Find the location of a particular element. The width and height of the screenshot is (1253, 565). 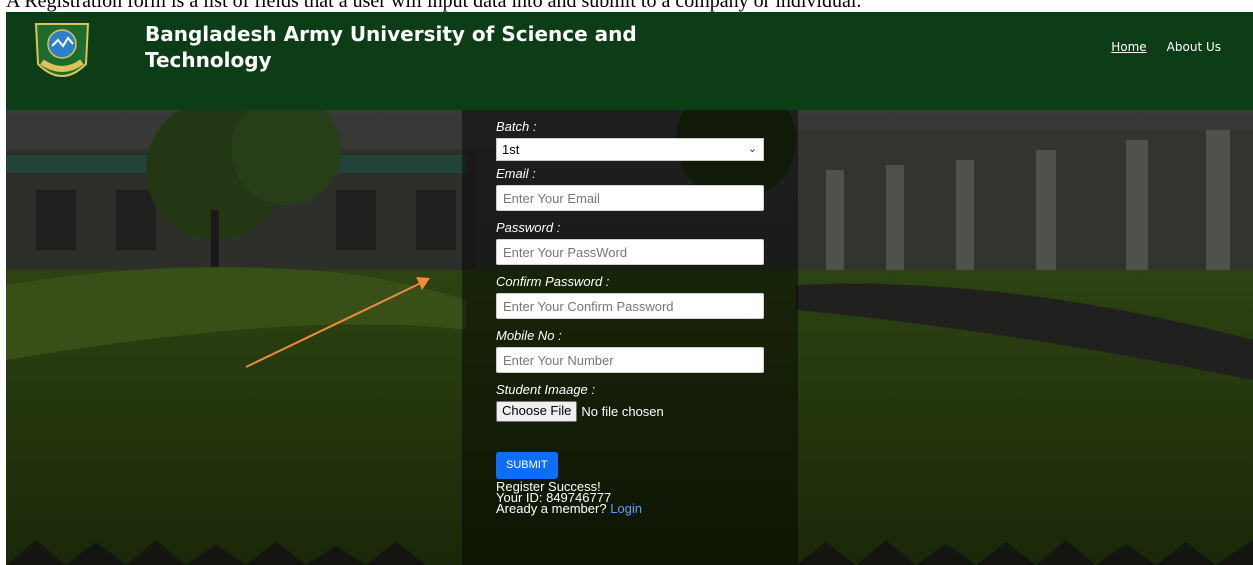

confirm-password-label: Confirm Password : is located at coordinates (553, 281).